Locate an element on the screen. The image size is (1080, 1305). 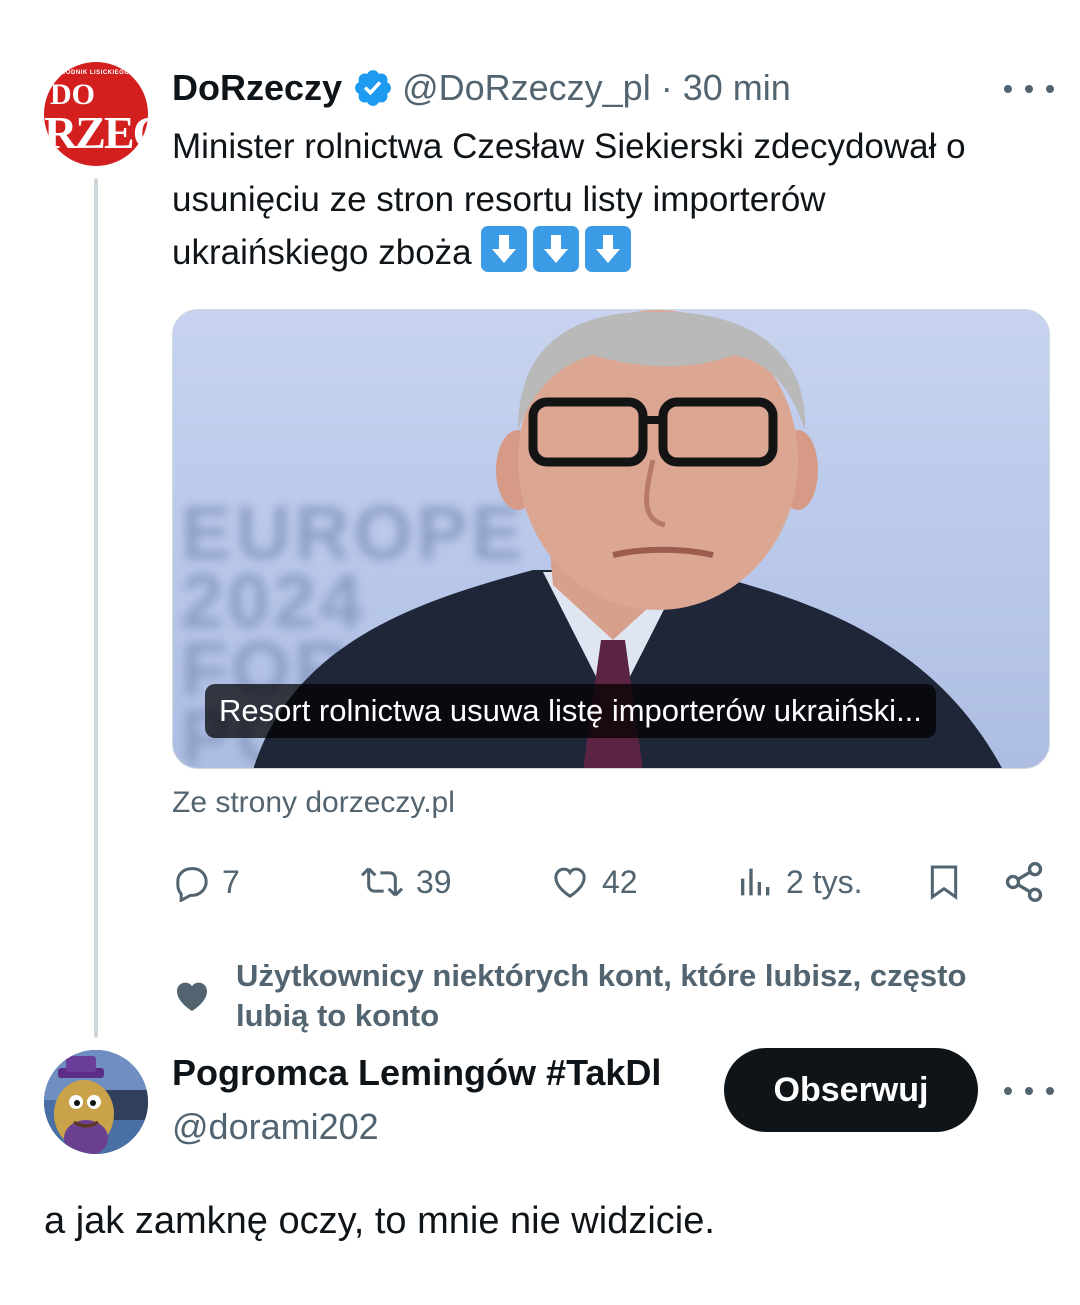
verified-badge-icon is located at coordinates (373, 88).